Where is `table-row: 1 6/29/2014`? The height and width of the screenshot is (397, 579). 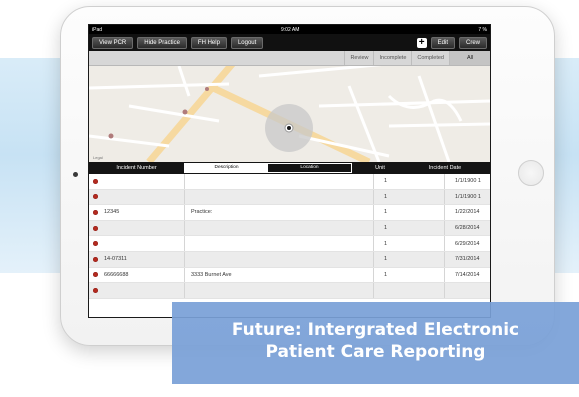 table-row: 1 6/29/2014 is located at coordinates (289, 244).